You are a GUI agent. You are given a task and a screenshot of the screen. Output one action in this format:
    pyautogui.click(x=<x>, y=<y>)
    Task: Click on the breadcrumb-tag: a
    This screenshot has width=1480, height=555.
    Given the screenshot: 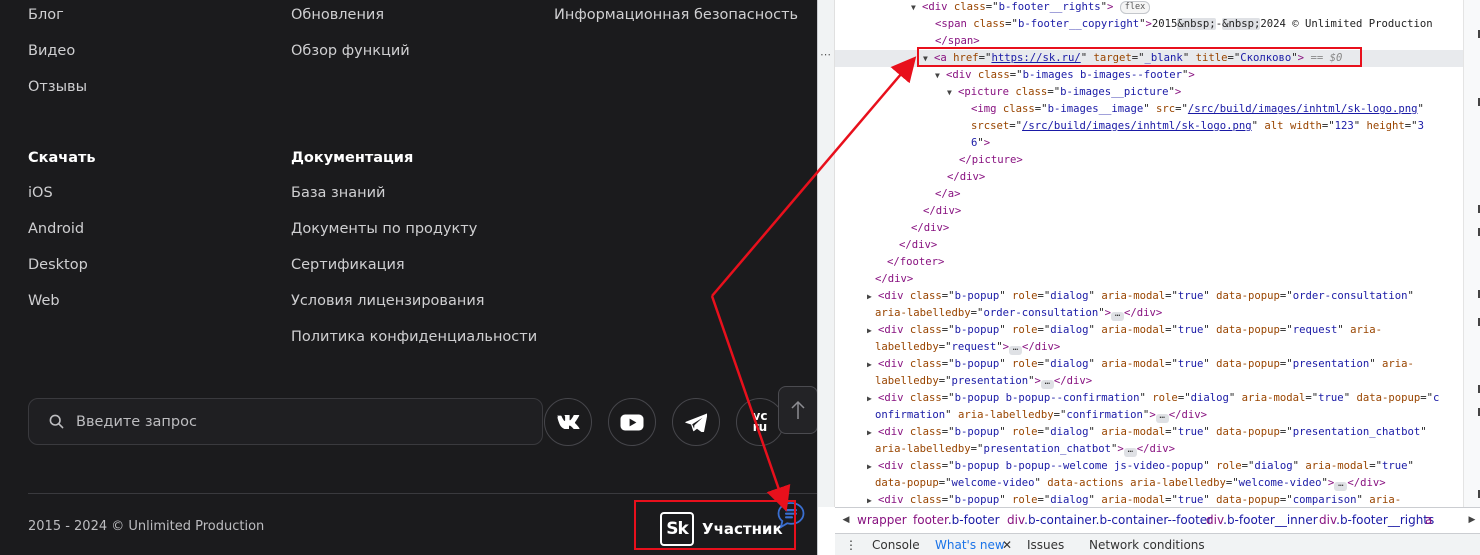 What is the action you would take?
    pyautogui.click(x=1429, y=520)
    